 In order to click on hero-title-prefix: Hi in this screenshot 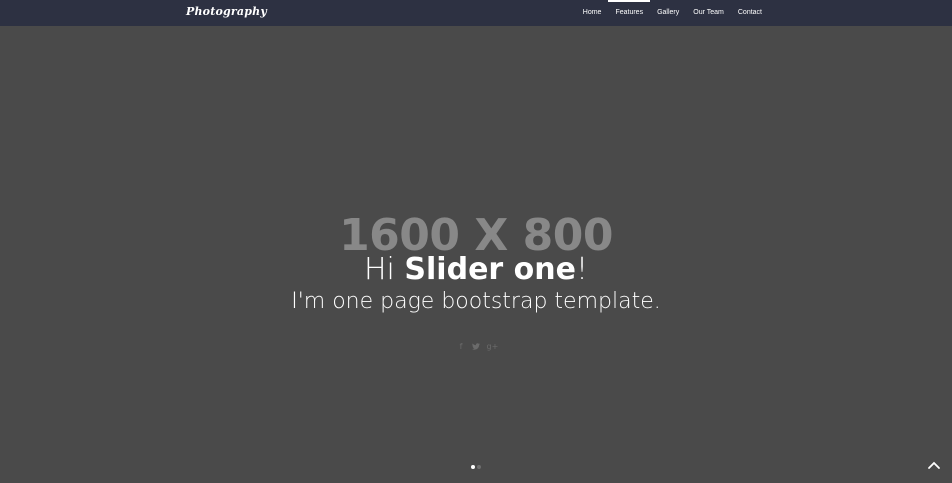, I will do `click(384, 269)`.